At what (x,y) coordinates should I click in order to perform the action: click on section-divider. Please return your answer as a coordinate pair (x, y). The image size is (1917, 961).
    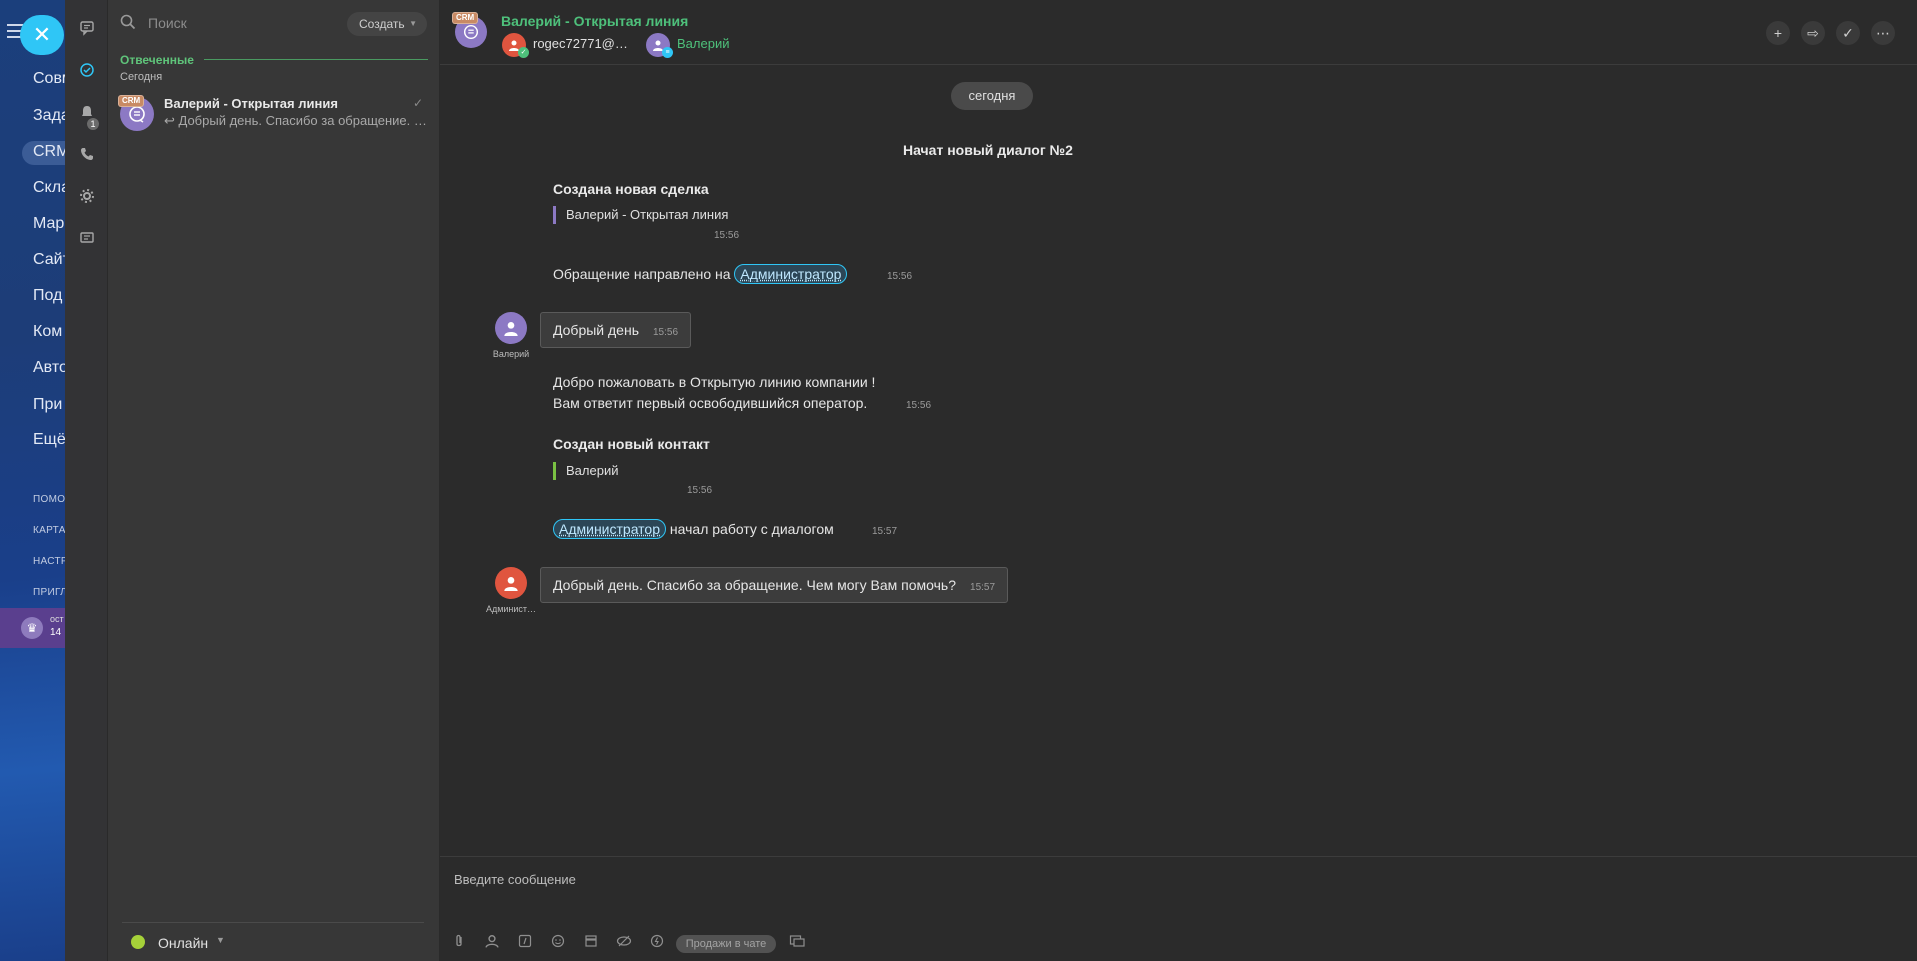
    Looking at the image, I should click on (316, 59).